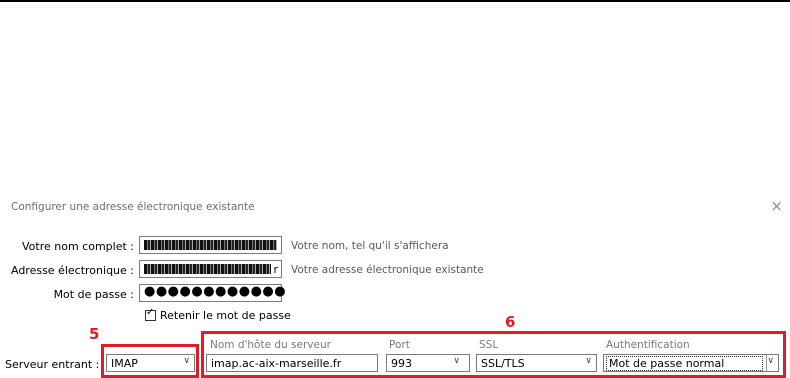 This screenshot has width=790, height=378. I want to click on email-label: Adresse électronique :, so click(72, 270).